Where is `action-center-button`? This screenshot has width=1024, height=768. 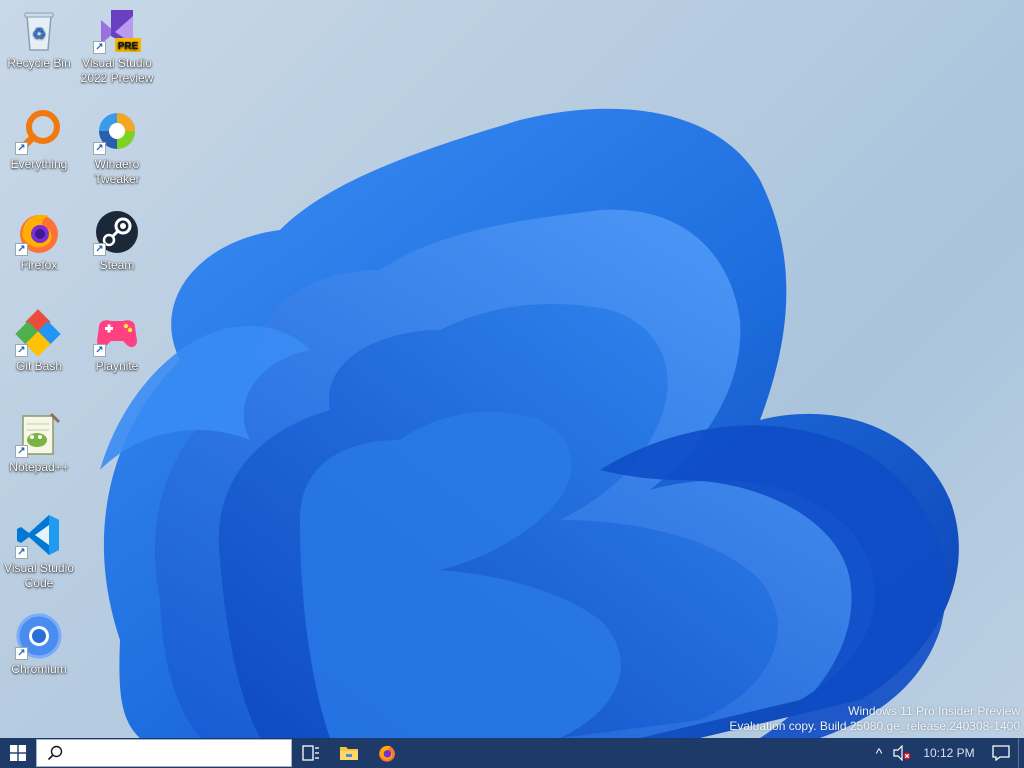
action-center-button is located at coordinates (1001, 753).